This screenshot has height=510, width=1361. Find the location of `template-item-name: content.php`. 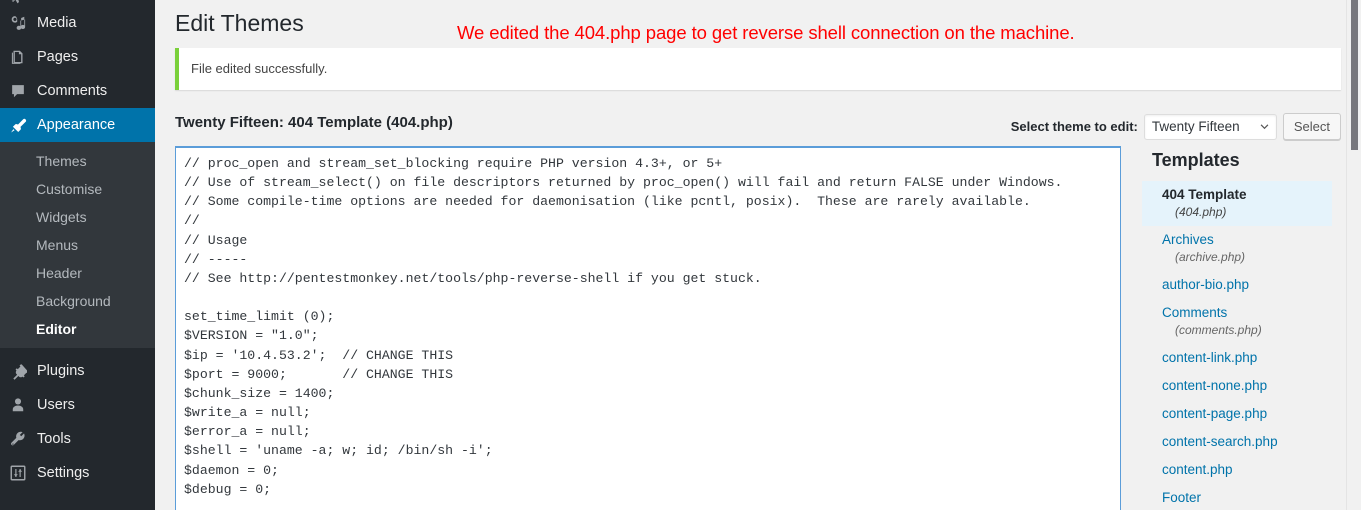

template-item-name: content.php is located at coordinates (1197, 469).